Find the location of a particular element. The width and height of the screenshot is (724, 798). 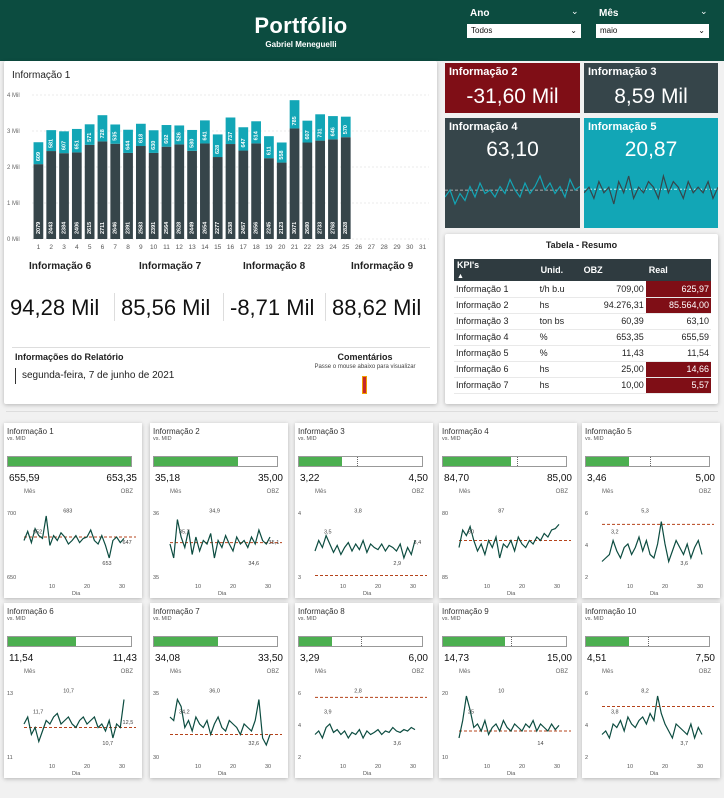

mini-y-tick: 6 is located at coordinates (586, 514).